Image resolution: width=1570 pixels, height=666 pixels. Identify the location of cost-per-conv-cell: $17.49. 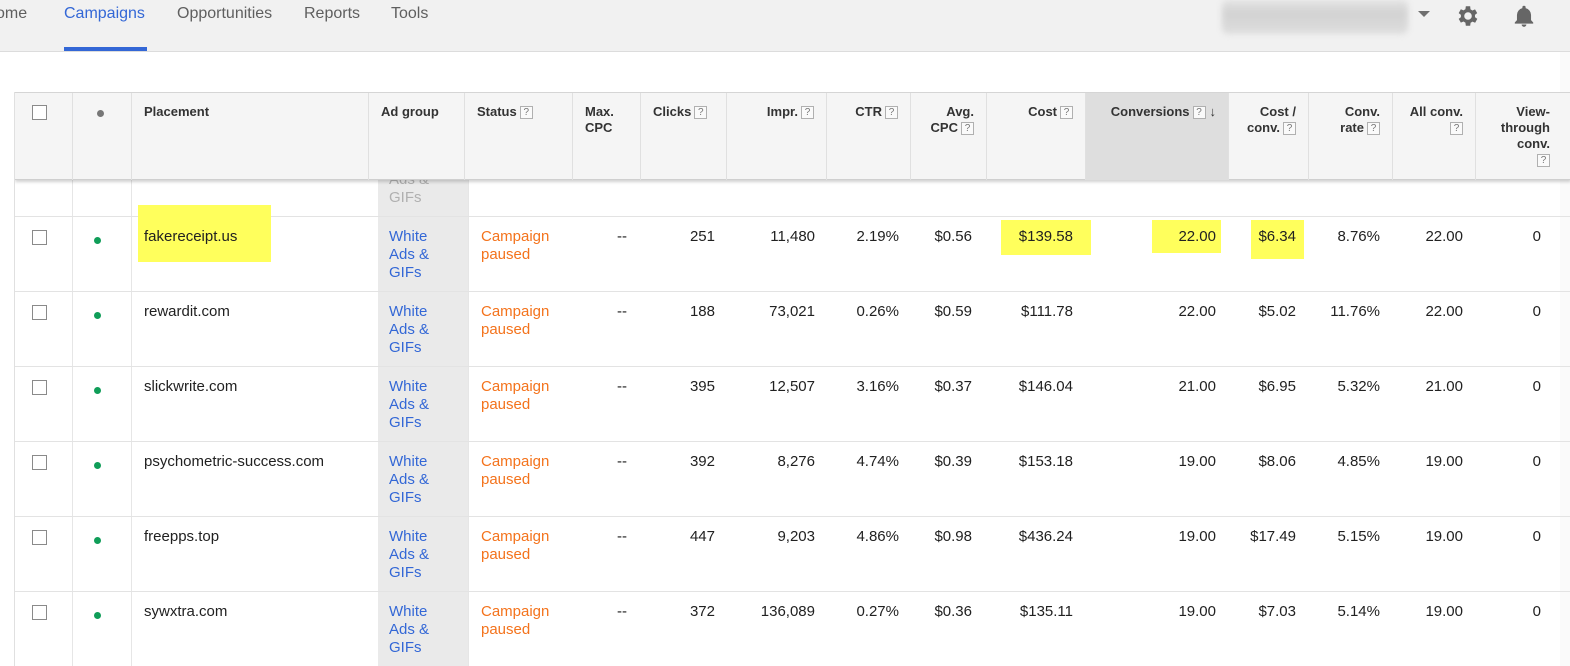
(1273, 536).